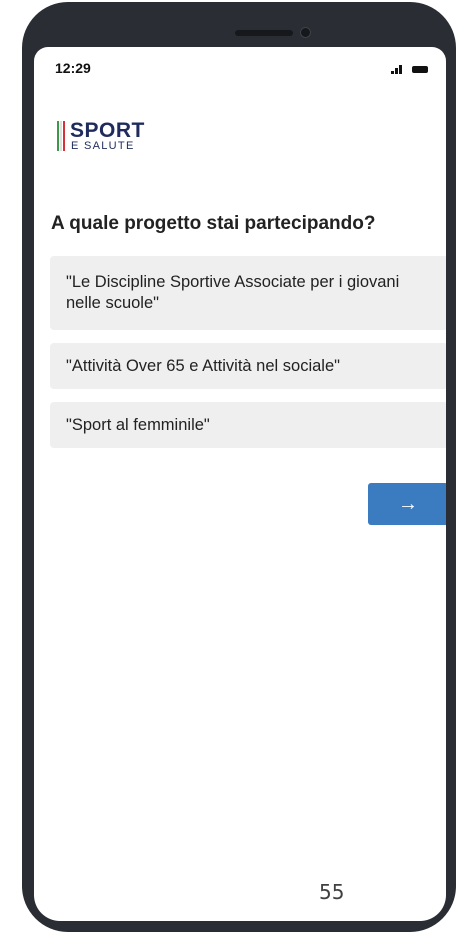 The width and height of the screenshot is (457, 935). What do you see at coordinates (61, 136) in the screenshot?
I see `italian-flag-stripes` at bounding box center [61, 136].